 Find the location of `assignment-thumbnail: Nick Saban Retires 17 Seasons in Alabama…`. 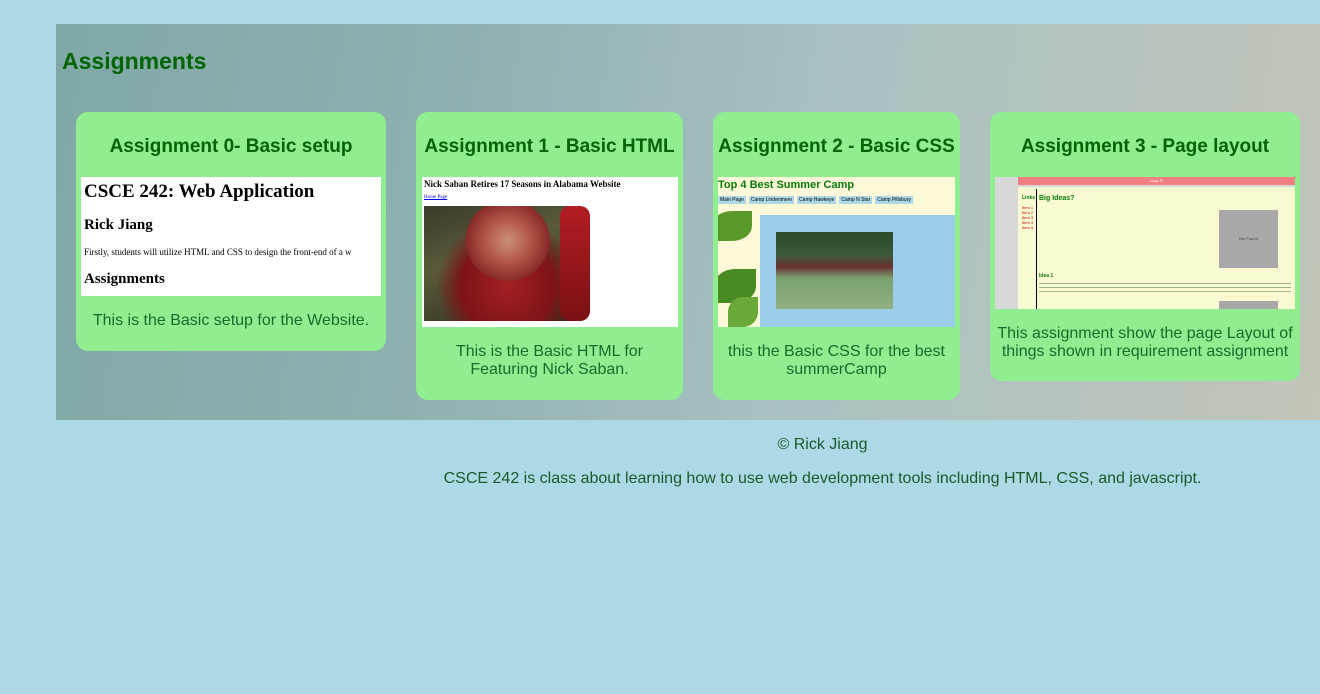

assignment-thumbnail: Nick Saban Retires 17 Seasons in Alabama… is located at coordinates (550, 252).